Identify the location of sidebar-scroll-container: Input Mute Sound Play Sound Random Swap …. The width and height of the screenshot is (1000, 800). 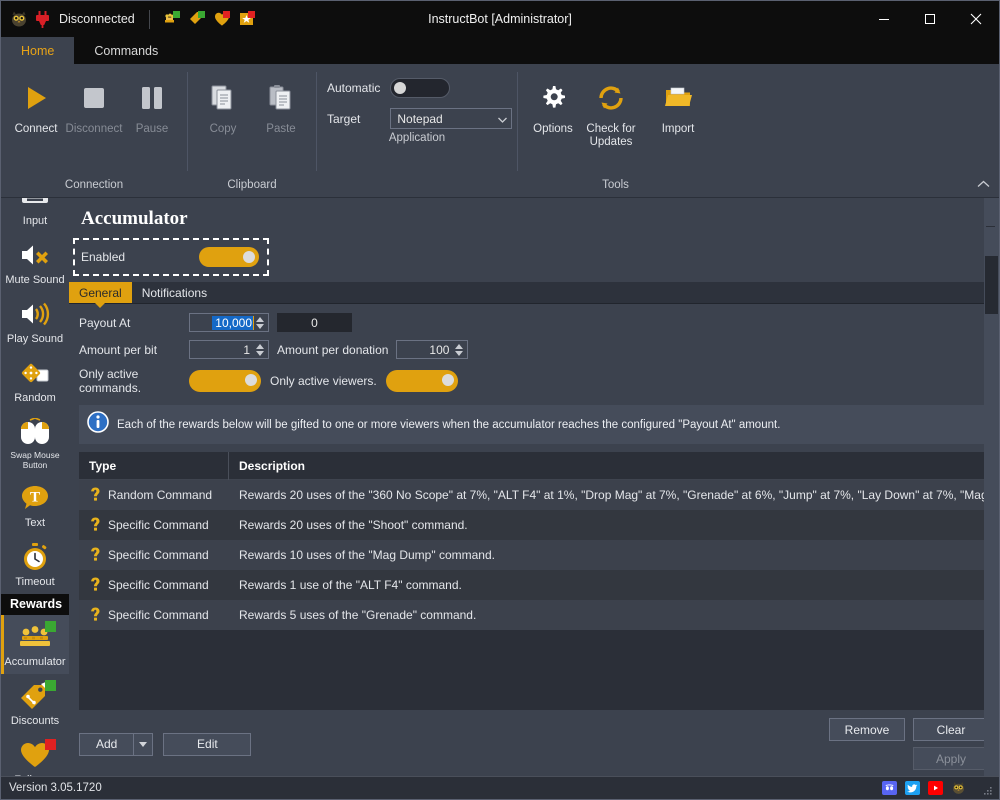
(35, 487).